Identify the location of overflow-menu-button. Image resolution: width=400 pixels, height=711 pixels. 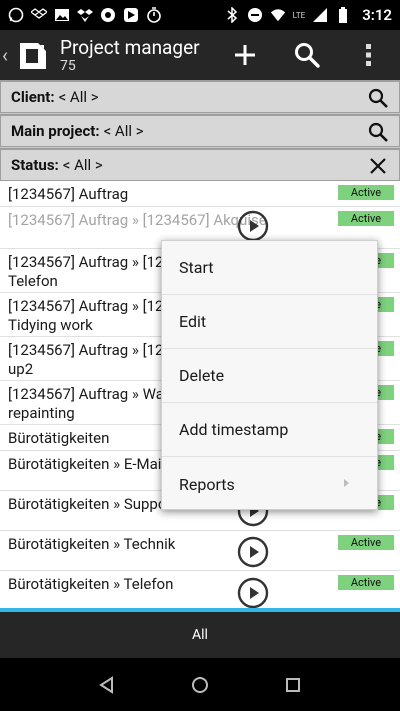
(369, 55).